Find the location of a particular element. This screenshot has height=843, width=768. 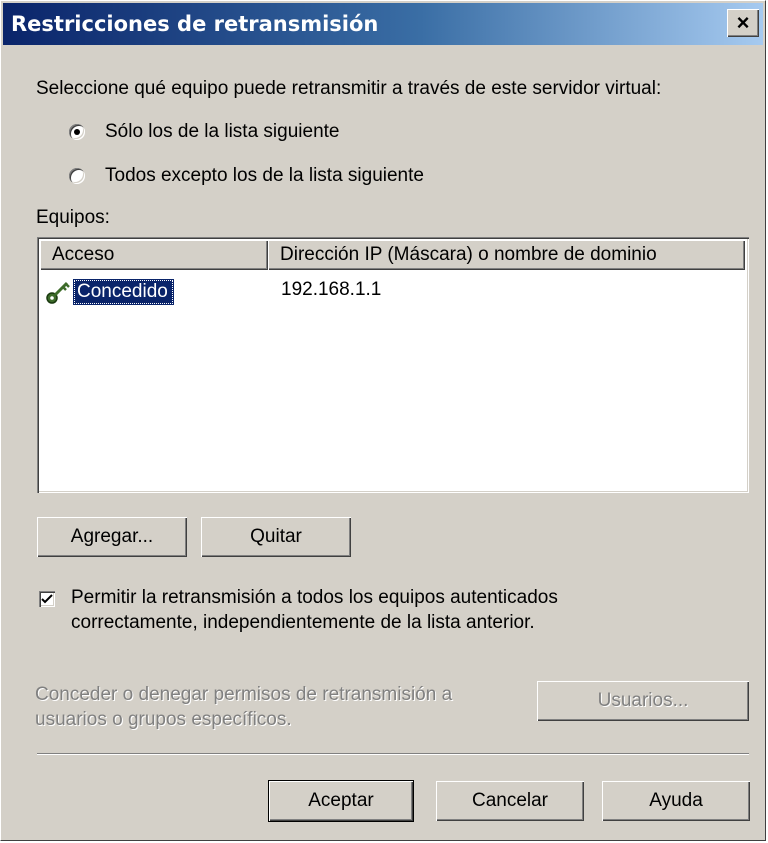

check-icon is located at coordinates (47, 599).